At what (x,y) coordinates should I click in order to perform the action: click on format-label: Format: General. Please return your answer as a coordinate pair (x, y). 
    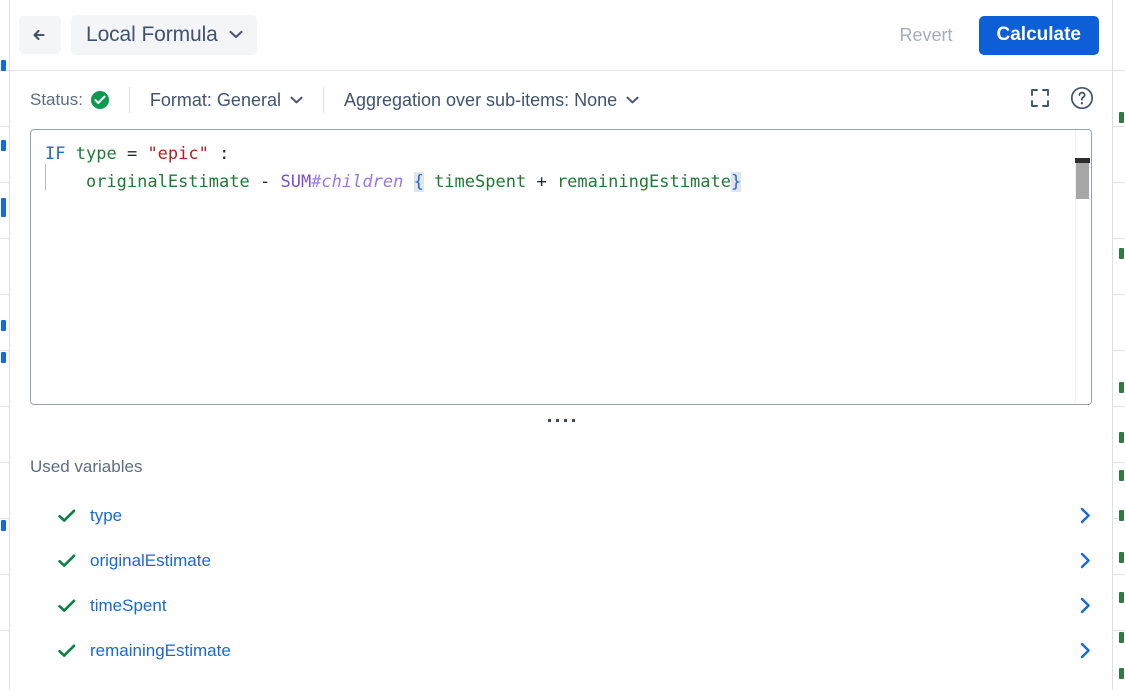
    Looking at the image, I should click on (215, 99).